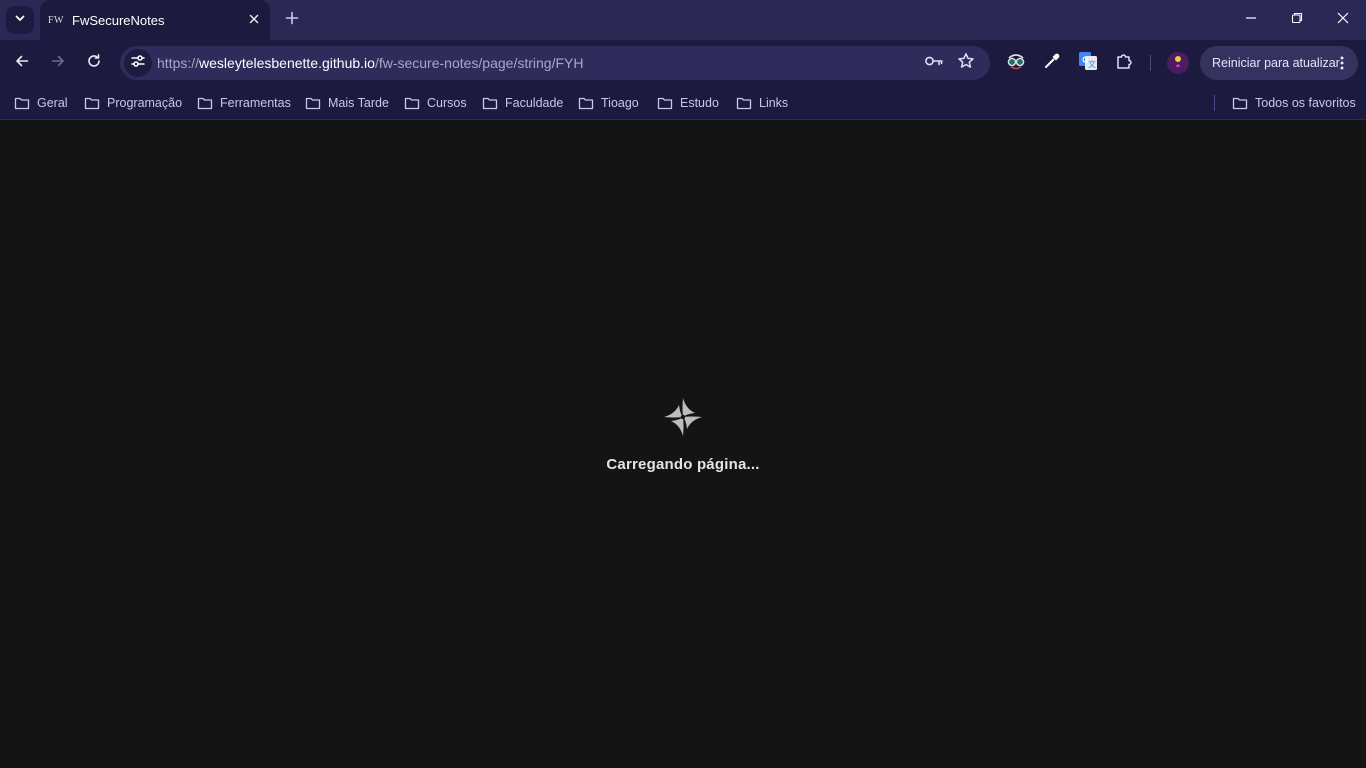 This screenshot has width=1366, height=768. I want to click on bookmark-label: Faculdade, so click(534, 103).